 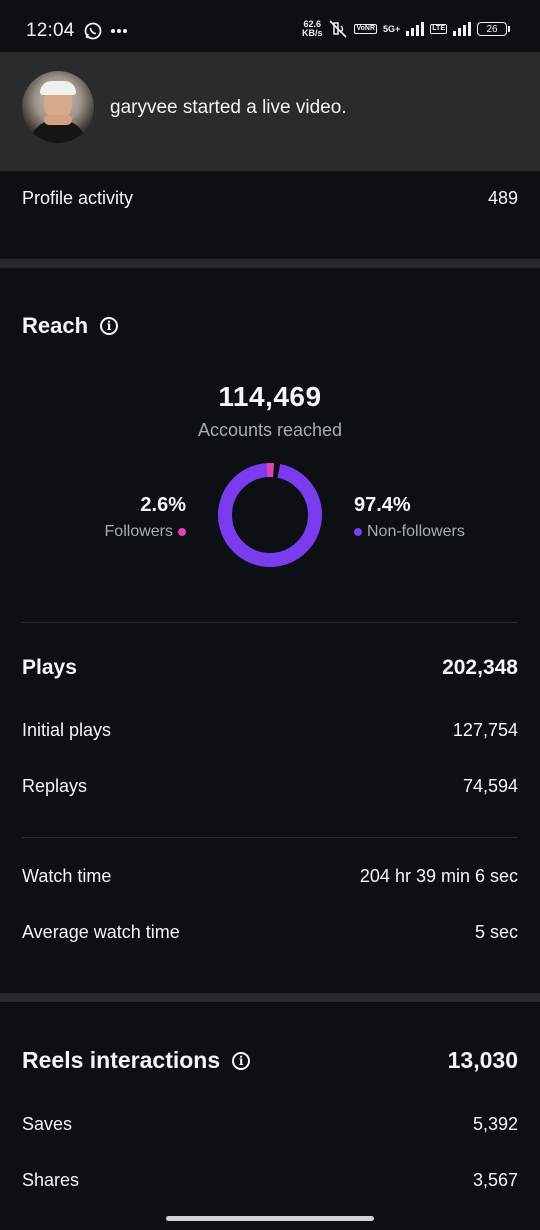 What do you see at coordinates (78, 198) in the screenshot?
I see `profile-activity-label: Profile activity` at bounding box center [78, 198].